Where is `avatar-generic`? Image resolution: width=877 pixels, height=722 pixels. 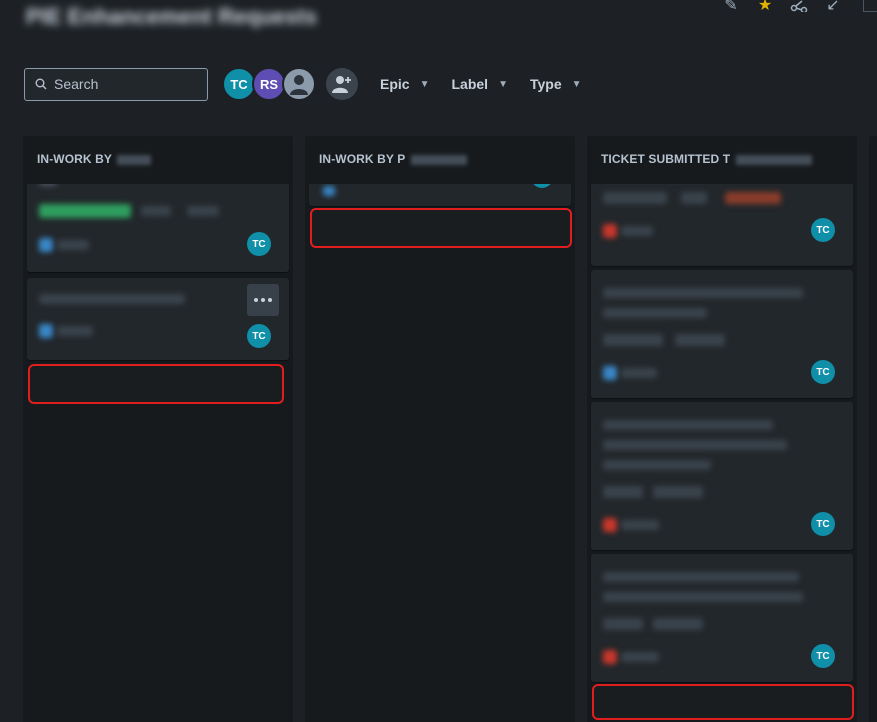
avatar-generic is located at coordinates (299, 84).